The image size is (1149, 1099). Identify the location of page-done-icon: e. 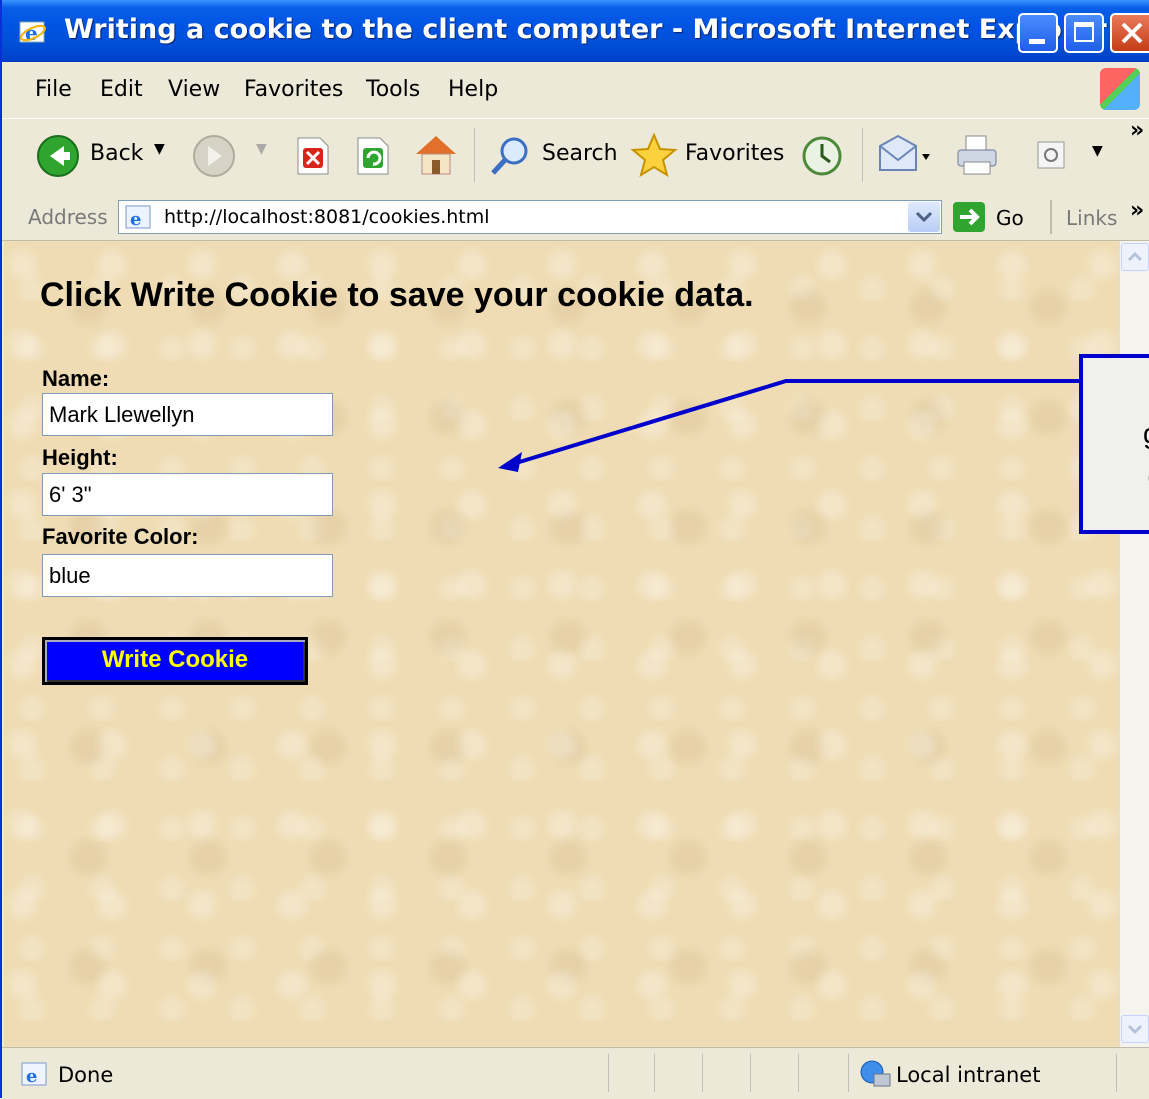
(34, 1074).